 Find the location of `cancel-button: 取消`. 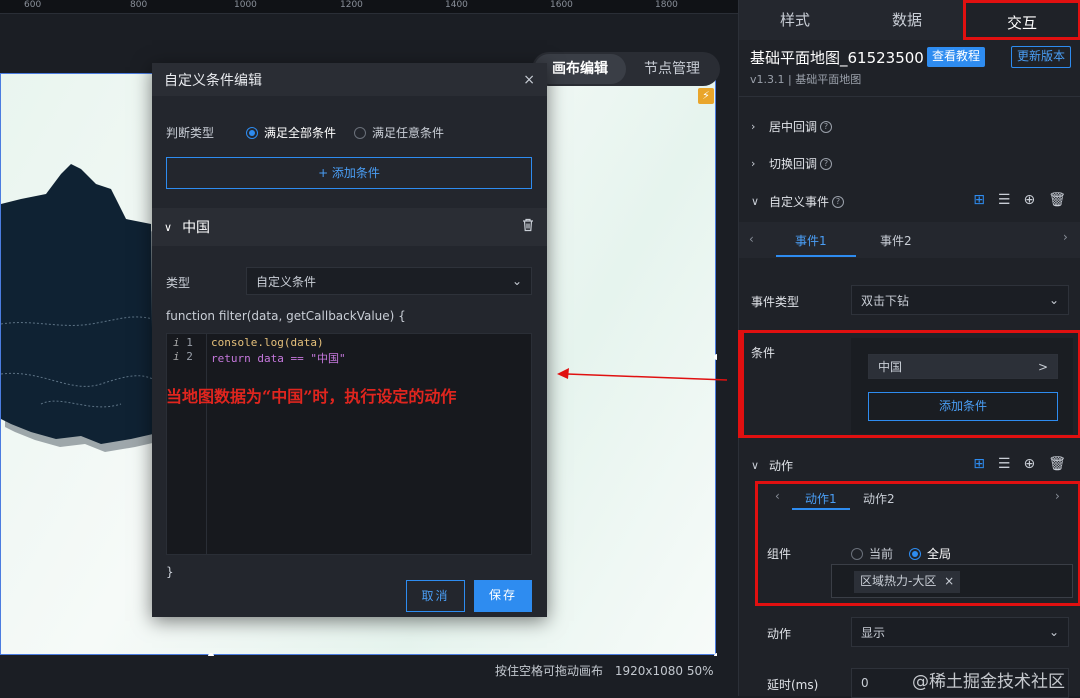

cancel-button: 取消 is located at coordinates (435, 596).